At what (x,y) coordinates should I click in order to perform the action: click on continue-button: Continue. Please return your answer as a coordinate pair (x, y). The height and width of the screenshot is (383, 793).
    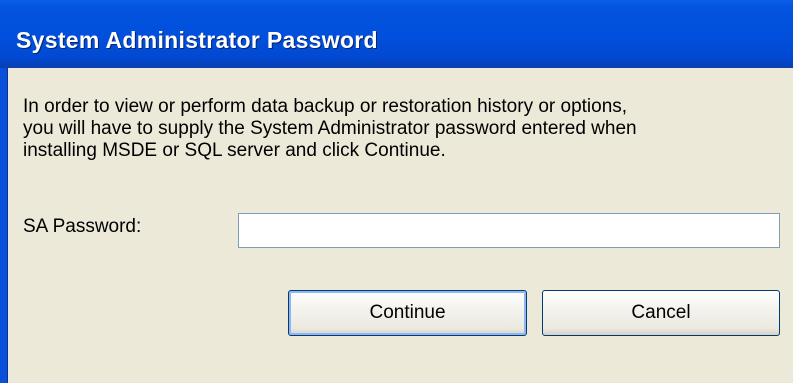
    Looking at the image, I should click on (407, 313).